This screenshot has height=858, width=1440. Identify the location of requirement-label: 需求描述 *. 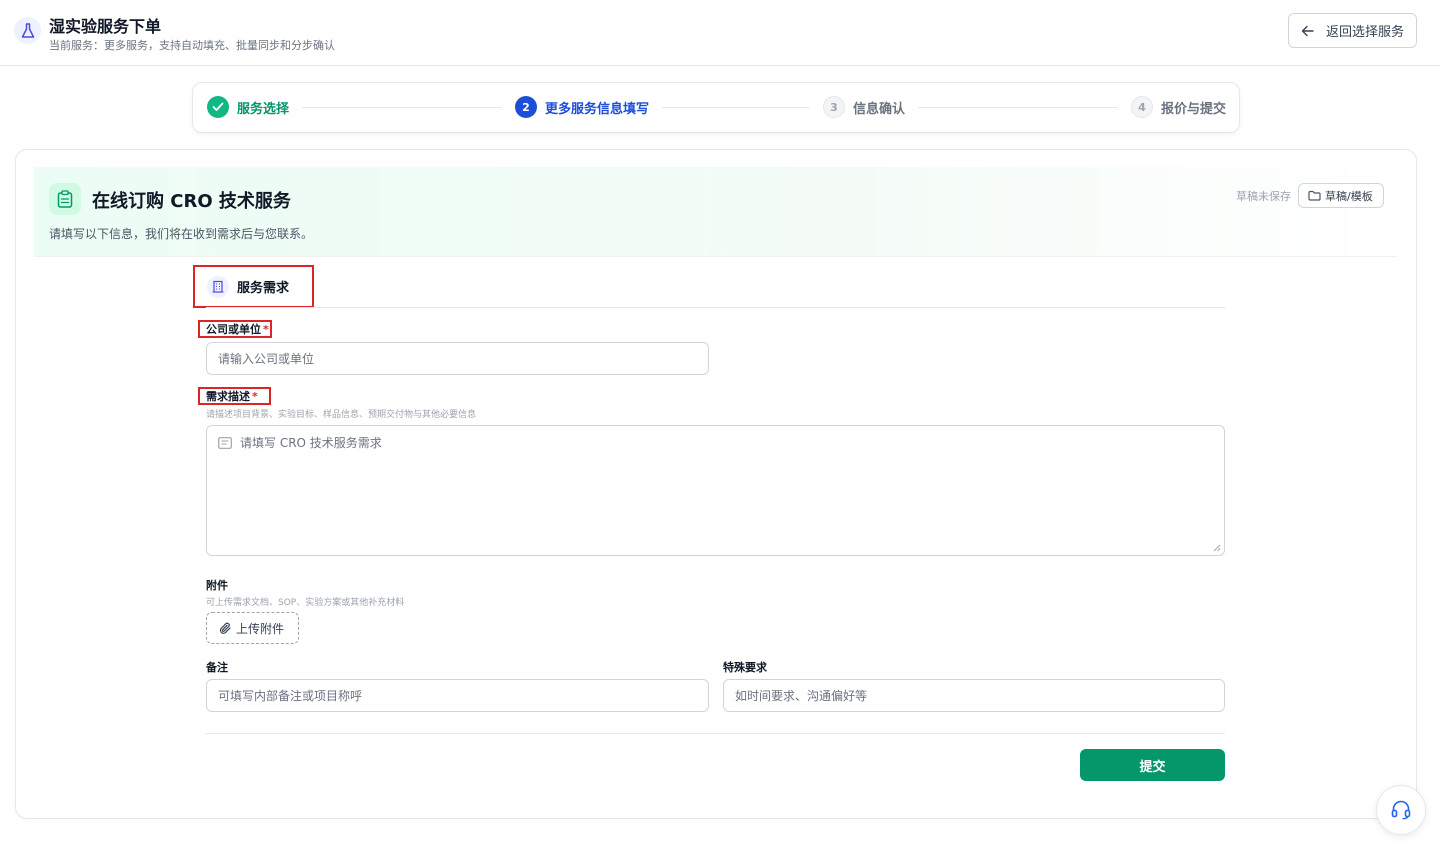
(234, 396).